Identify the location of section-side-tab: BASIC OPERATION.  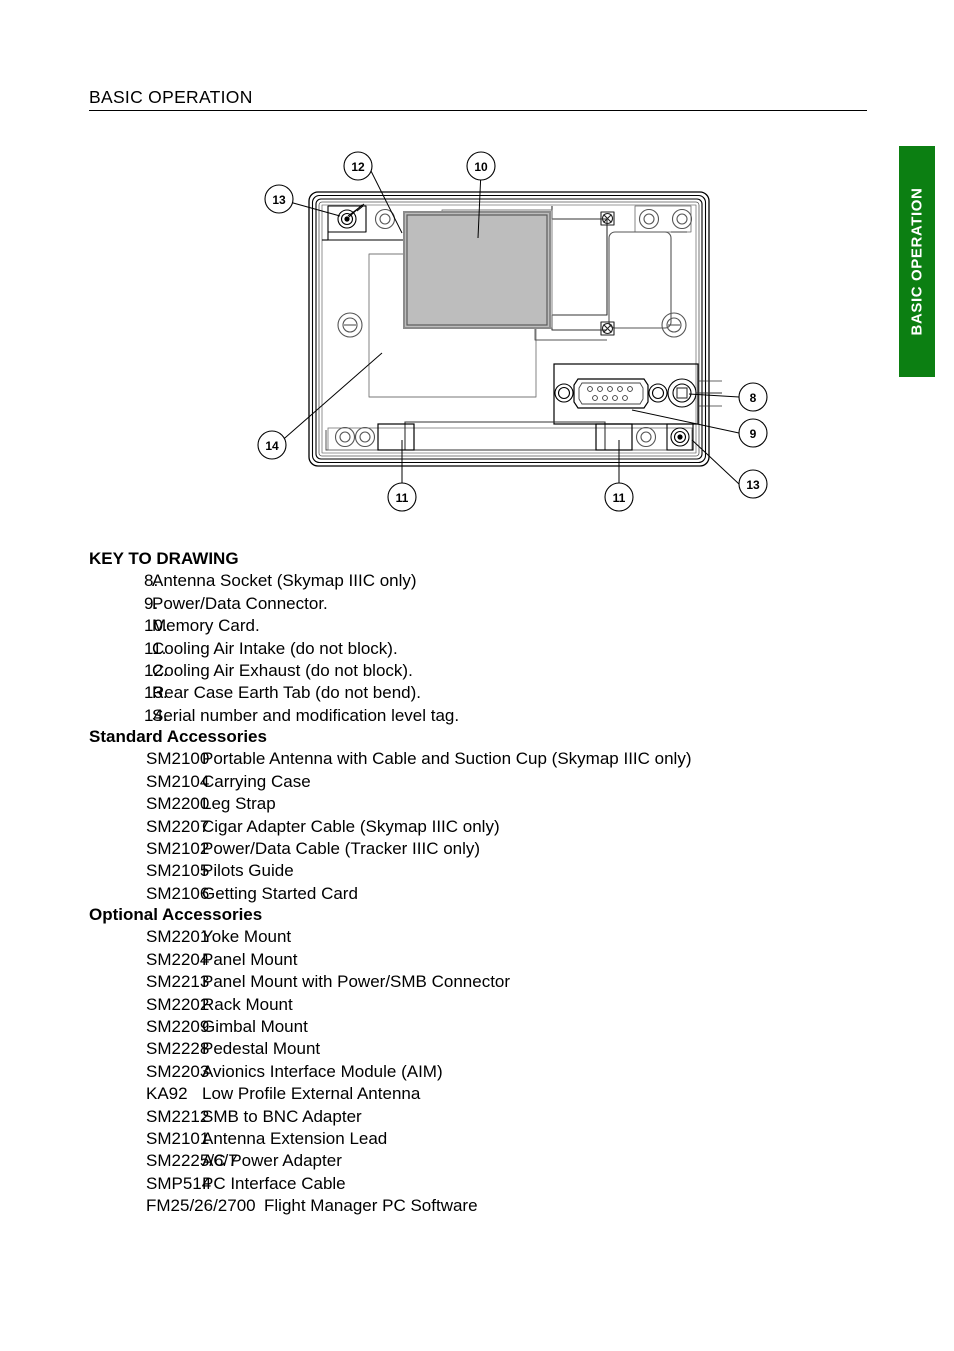
(917, 261).